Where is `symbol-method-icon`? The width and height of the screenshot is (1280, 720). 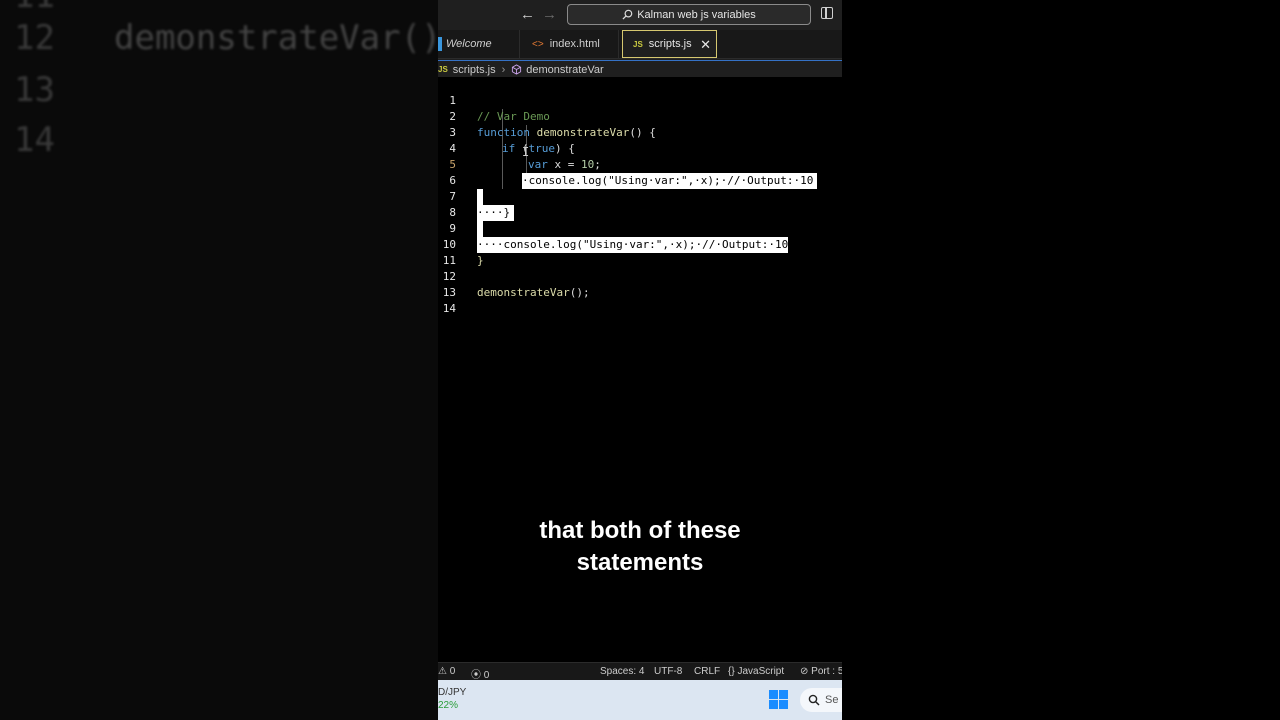
symbol-method-icon is located at coordinates (517, 69).